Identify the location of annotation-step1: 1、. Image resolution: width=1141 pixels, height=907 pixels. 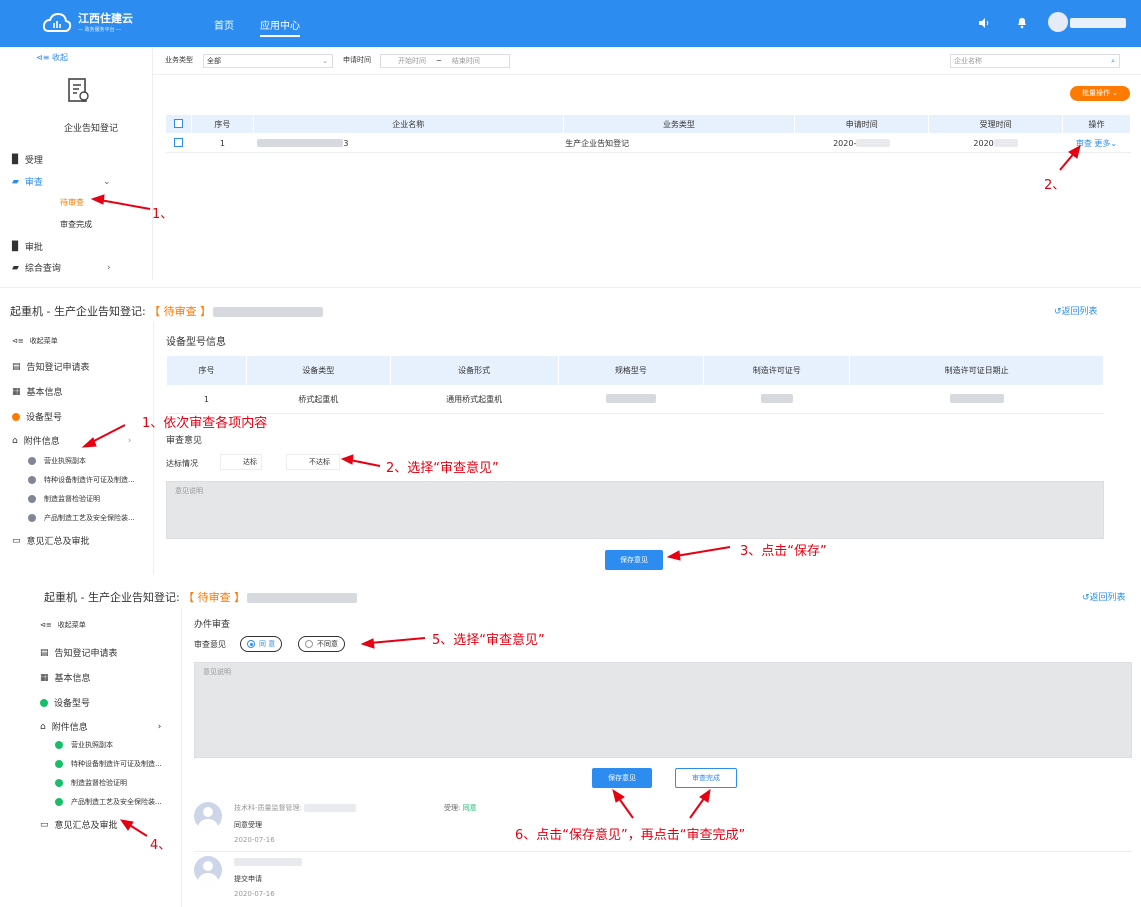
(163, 214).